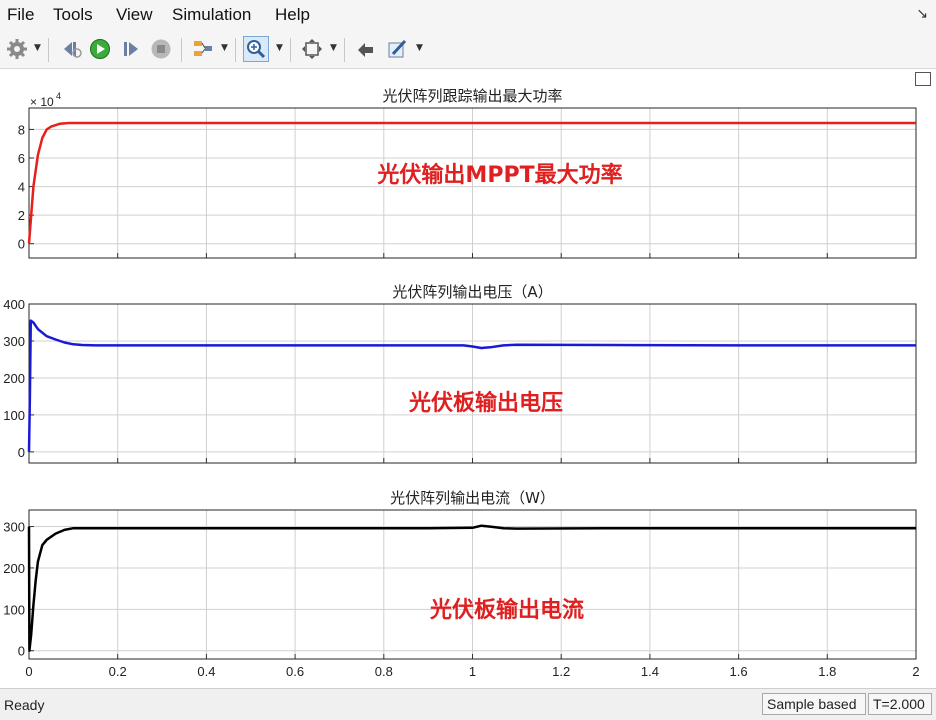  What do you see at coordinates (915, 671) in the screenshot?
I see `x-tick-label: 2` at bounding box center [915, 671].